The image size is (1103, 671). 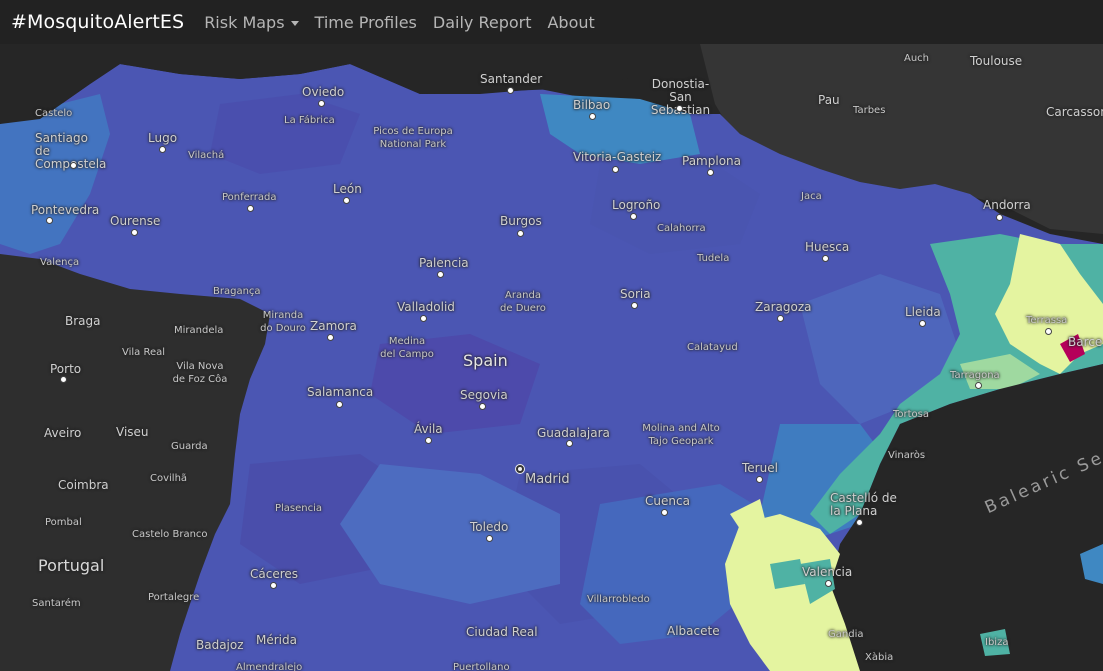 What do you see at coordinates (811, 196) in the screenshot?
I see `city-label: Jaca` at bounding box center [811, 196].